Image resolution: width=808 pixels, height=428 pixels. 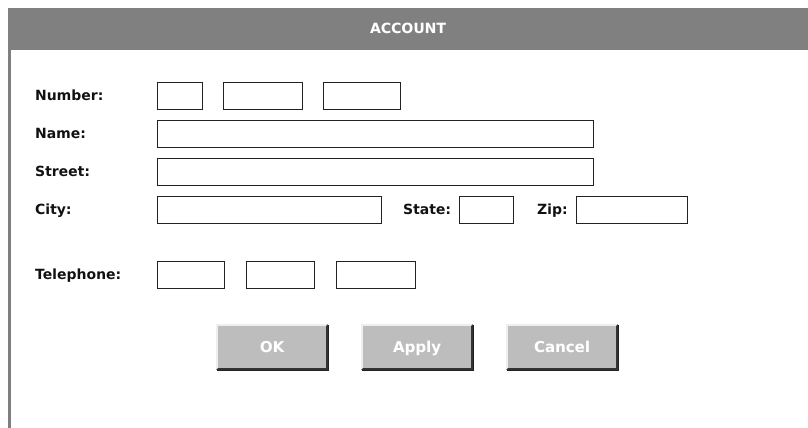 What do you see at coordinates (61, 134) in the screenshot?
I see `field-label: Name:` at bounding box center [61, 134].